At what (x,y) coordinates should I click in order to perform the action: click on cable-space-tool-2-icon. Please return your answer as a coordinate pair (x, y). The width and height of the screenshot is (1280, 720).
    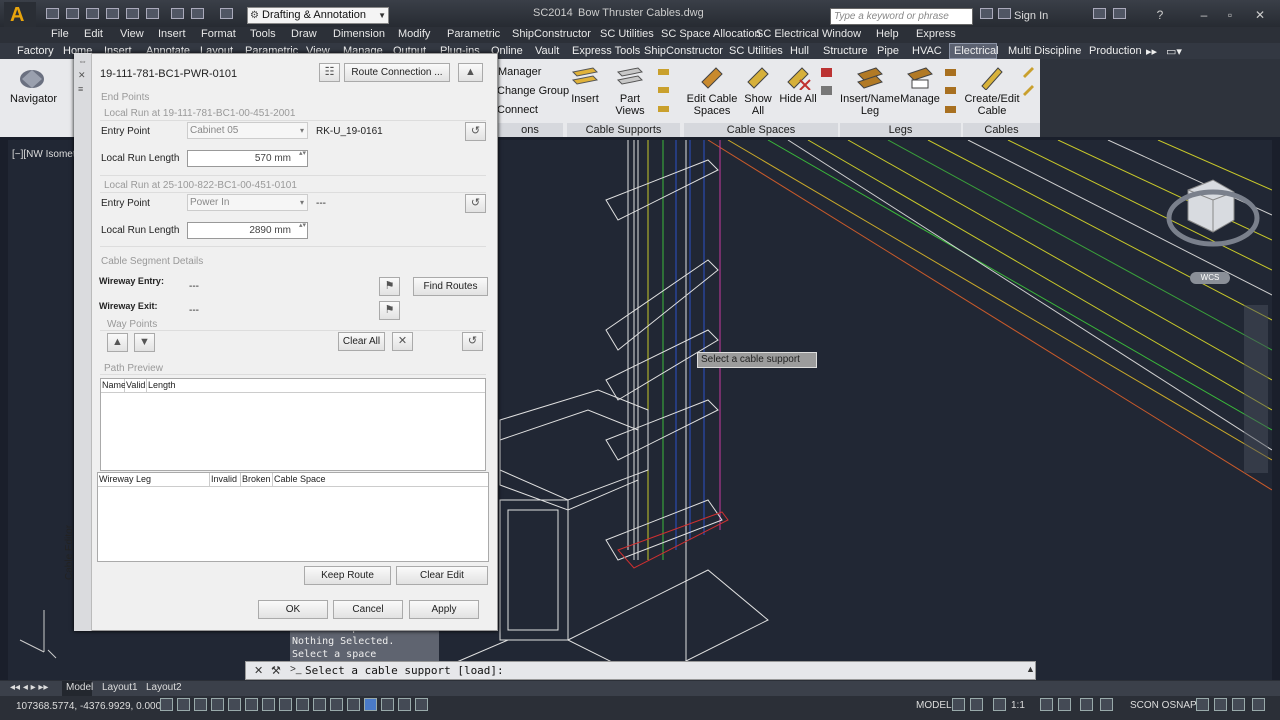
    Looking at the image, I should click on (826, 90).